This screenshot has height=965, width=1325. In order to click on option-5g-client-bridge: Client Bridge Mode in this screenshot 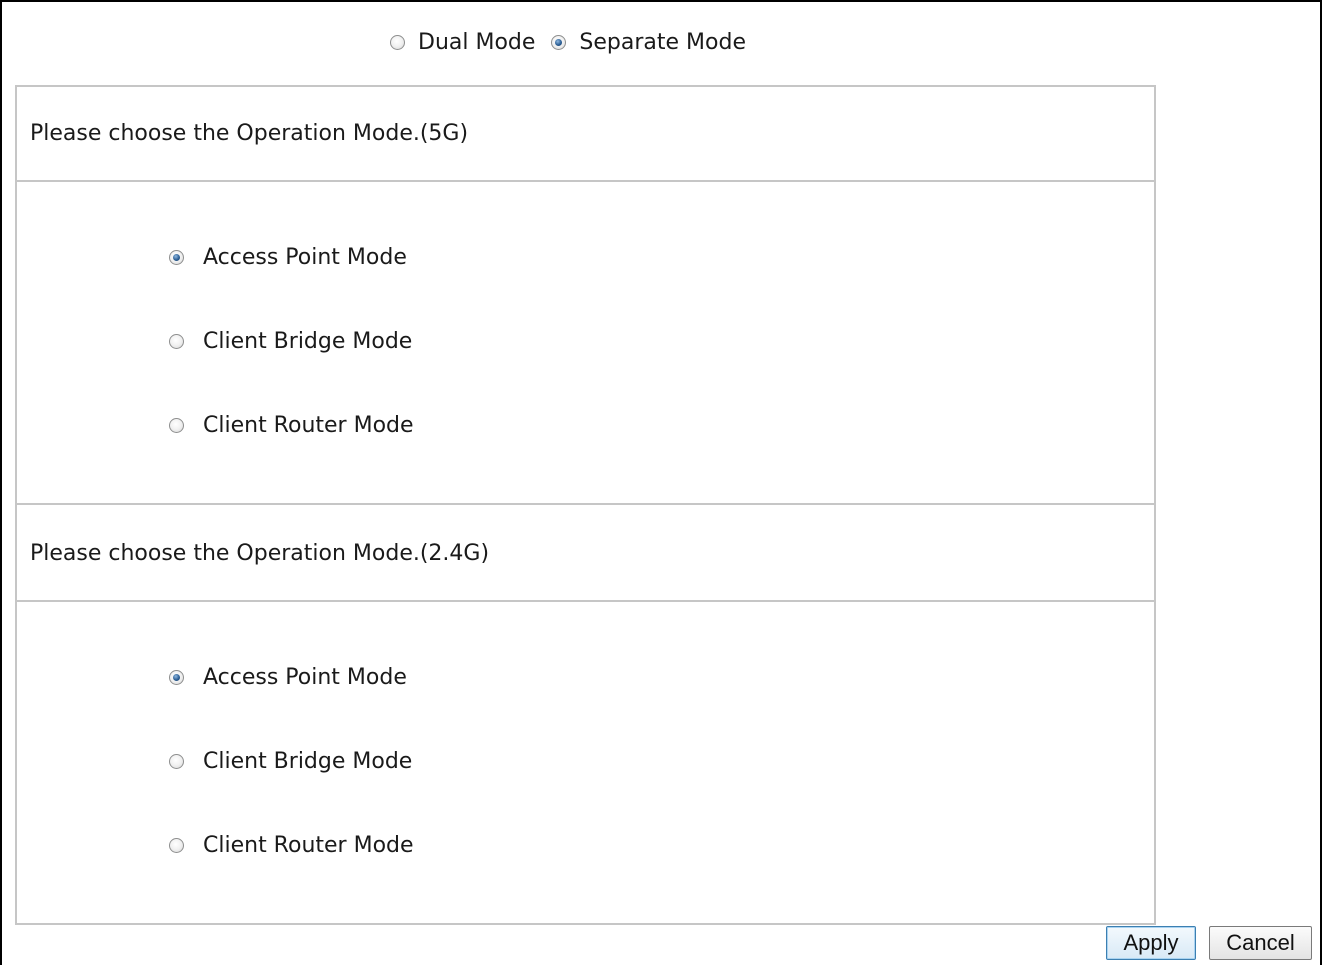, I will do `click(290, 341)`.